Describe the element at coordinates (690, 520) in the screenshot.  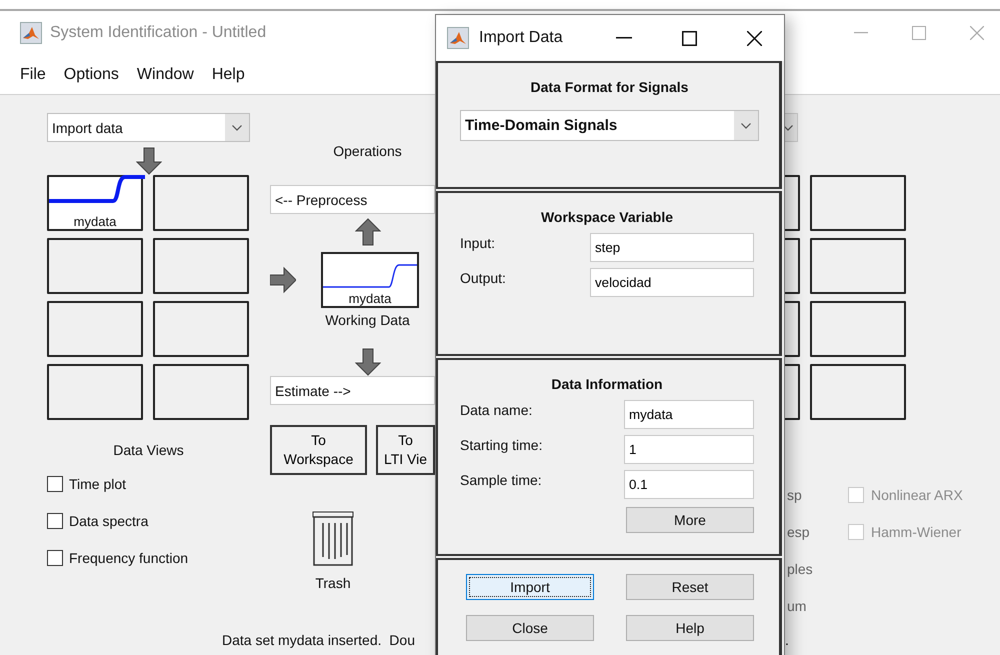
I see `more-button: More` at that location.